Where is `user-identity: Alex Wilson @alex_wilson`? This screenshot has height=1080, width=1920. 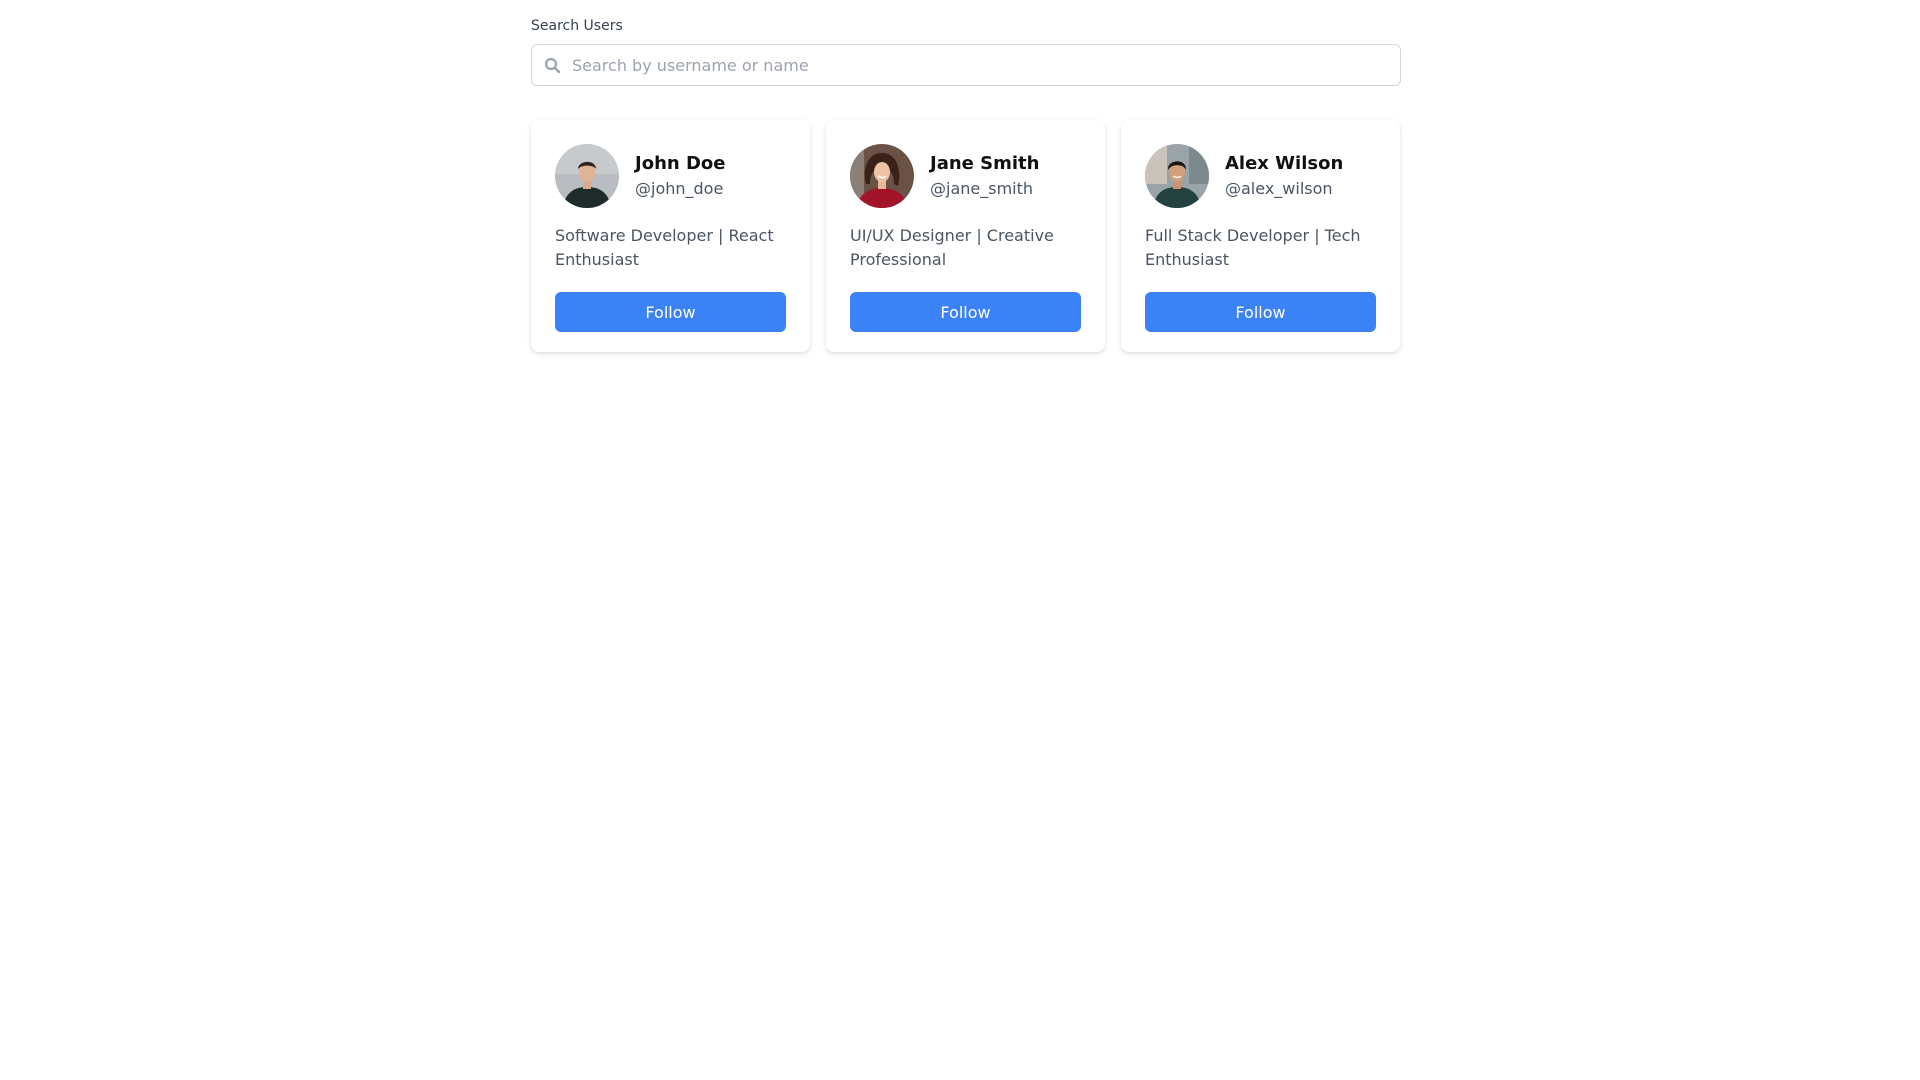 user-identity: Alex Wilson @alex_wilson is located at coordinates (1284, 176).